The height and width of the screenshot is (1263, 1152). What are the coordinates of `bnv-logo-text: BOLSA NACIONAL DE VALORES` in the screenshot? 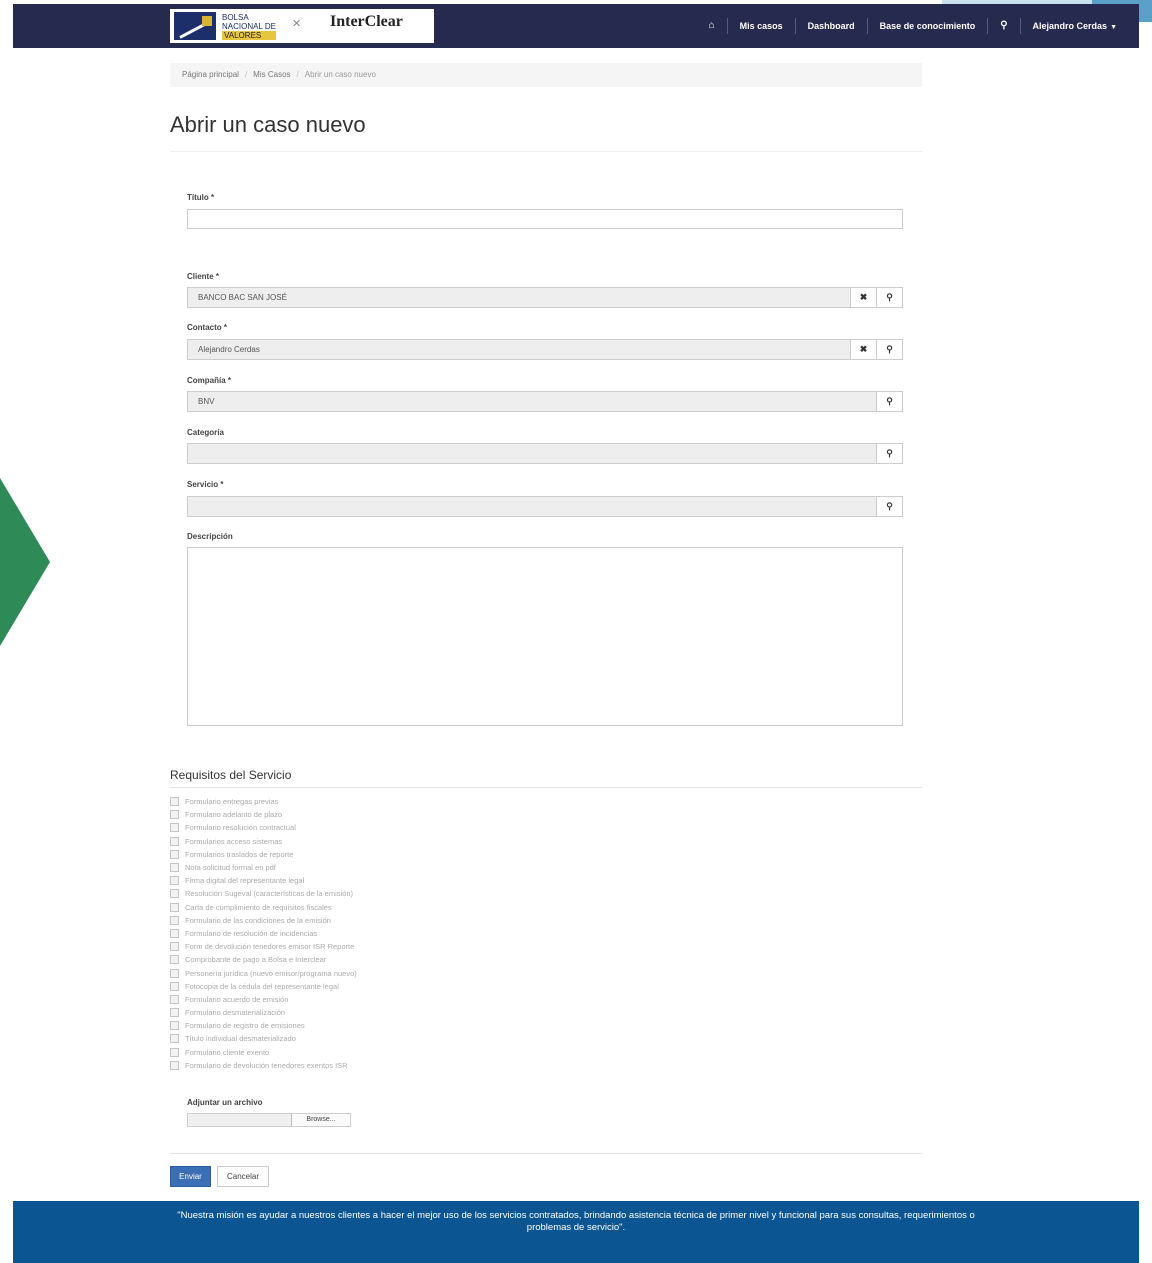 It's located at (249, 26).